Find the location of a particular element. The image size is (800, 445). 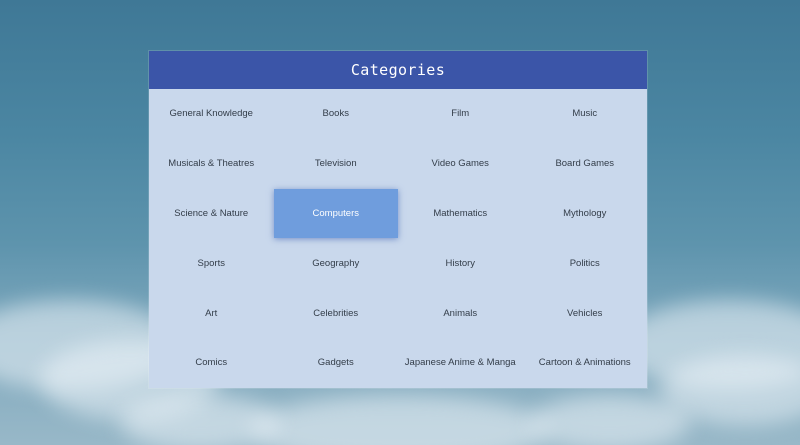

category-mythology: Mythology is located at coordinates (585, 214).